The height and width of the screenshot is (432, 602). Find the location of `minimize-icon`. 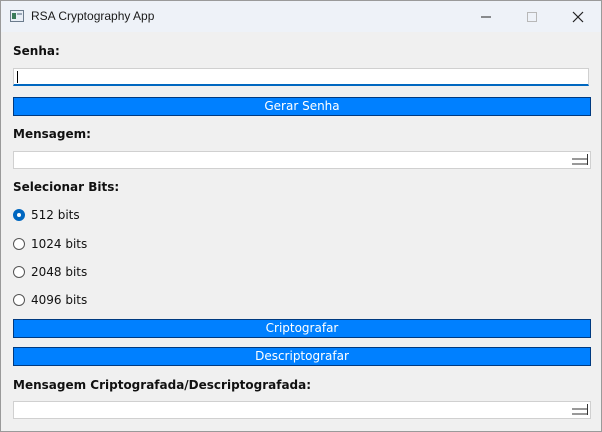

minimize-icon is located at coordinates (486, 16).